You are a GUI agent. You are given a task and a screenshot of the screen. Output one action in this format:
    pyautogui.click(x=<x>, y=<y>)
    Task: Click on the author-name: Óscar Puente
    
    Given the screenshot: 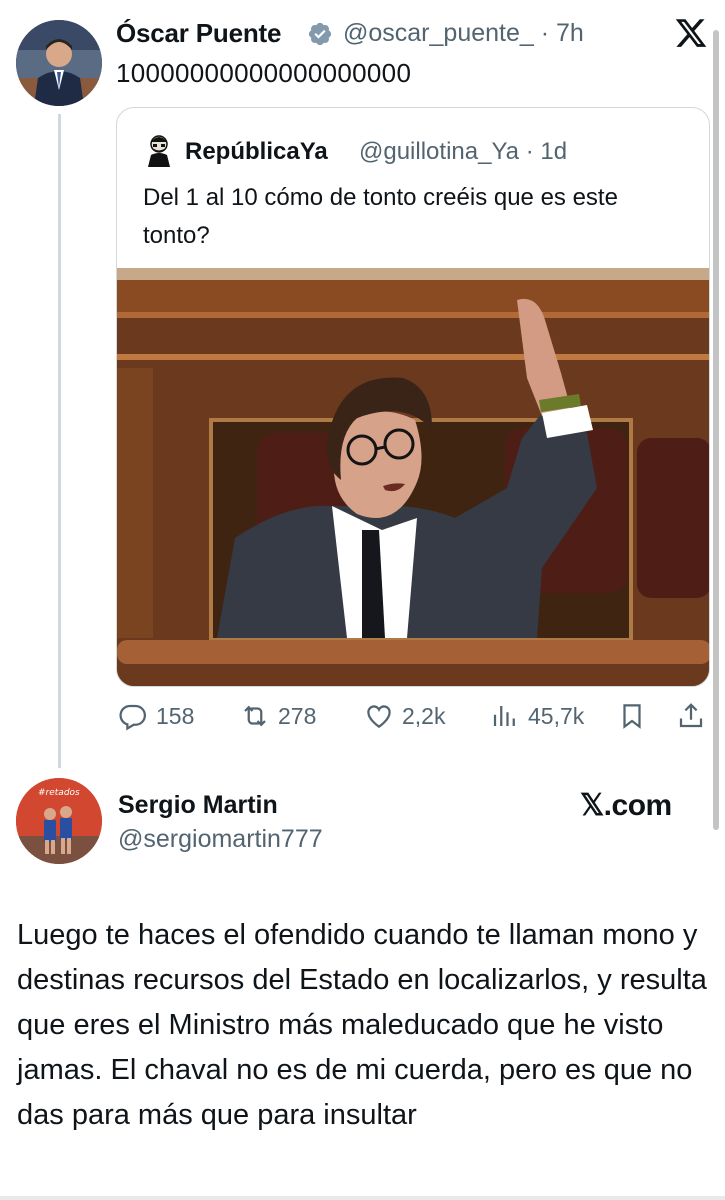 What is the action you would take?
    pyautogui.click(x=198, y=33)
    